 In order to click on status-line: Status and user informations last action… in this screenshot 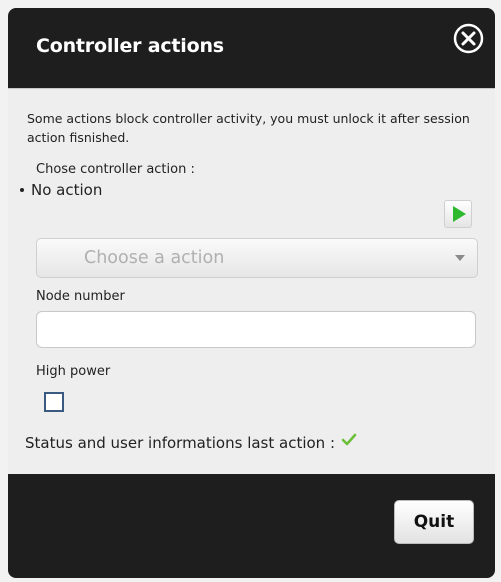, I will do `click(191, 443)`.